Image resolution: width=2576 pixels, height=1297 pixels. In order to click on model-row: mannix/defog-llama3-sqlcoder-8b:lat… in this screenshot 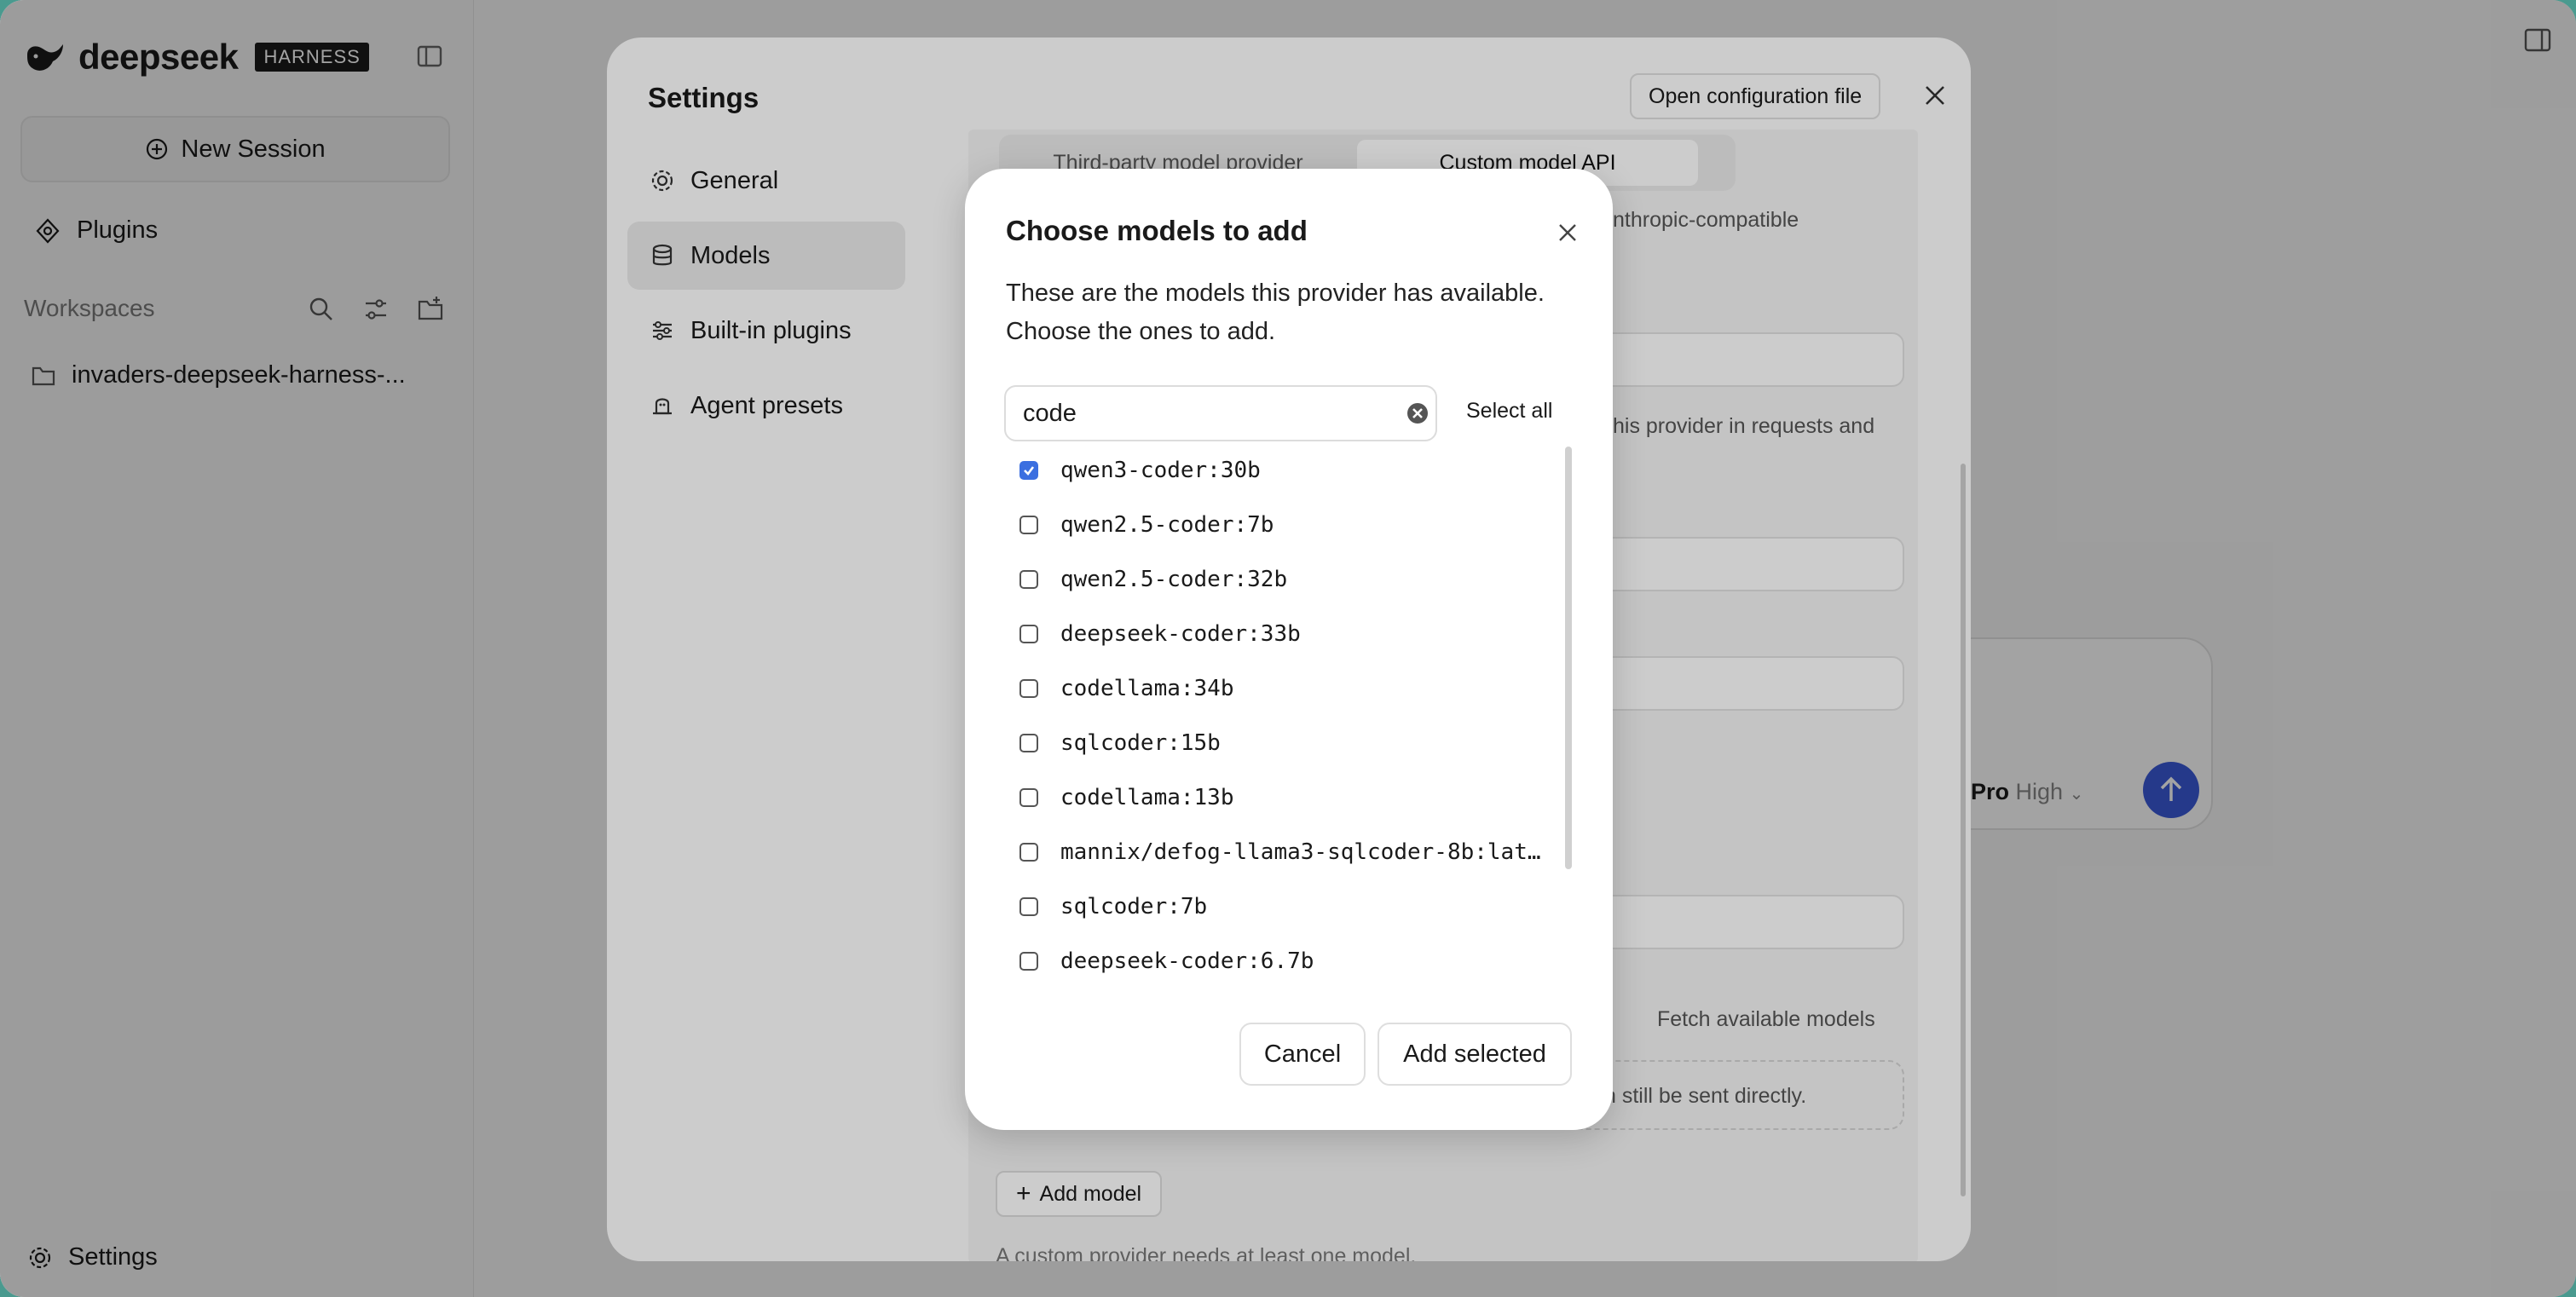, I will do `click(1285, 852)`.